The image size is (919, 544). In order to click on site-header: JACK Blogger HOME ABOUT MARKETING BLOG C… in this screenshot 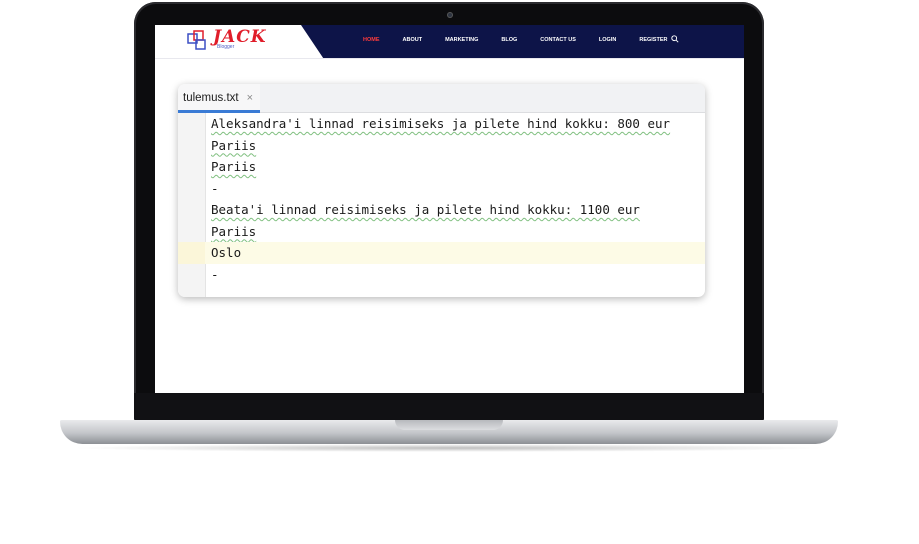, I will do `click(449, 41)`.